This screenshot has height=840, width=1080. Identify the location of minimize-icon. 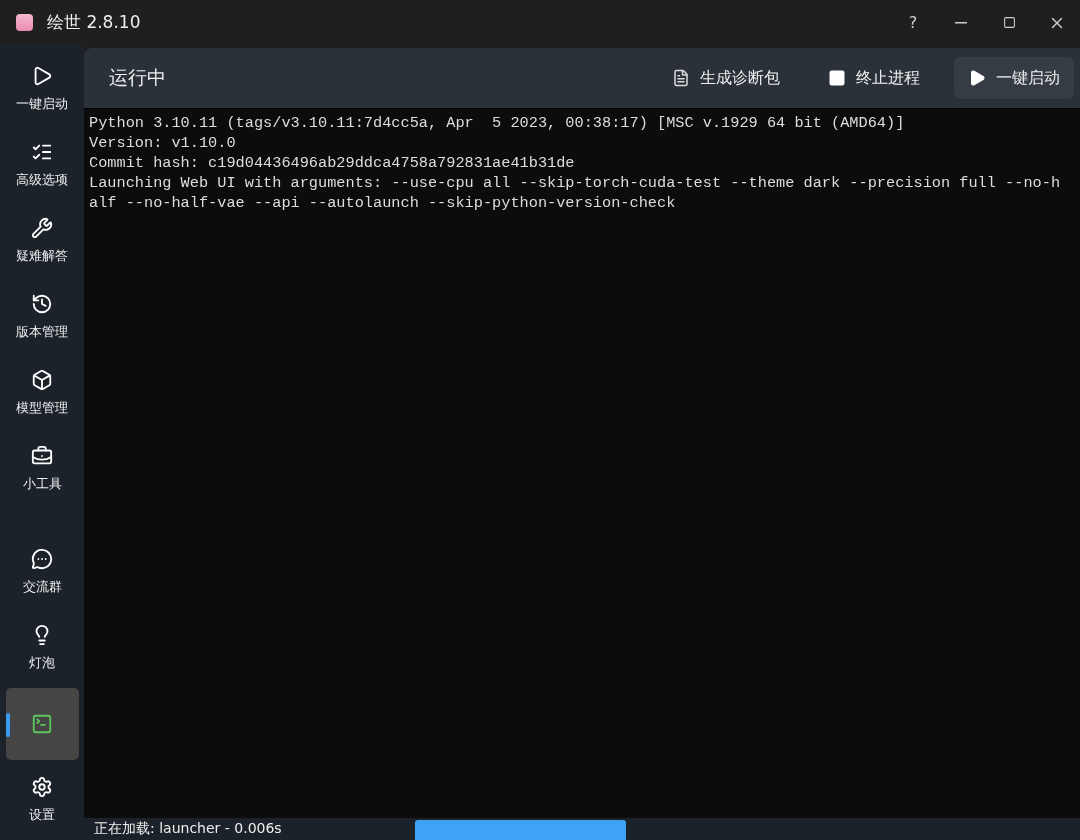
(961, 22).